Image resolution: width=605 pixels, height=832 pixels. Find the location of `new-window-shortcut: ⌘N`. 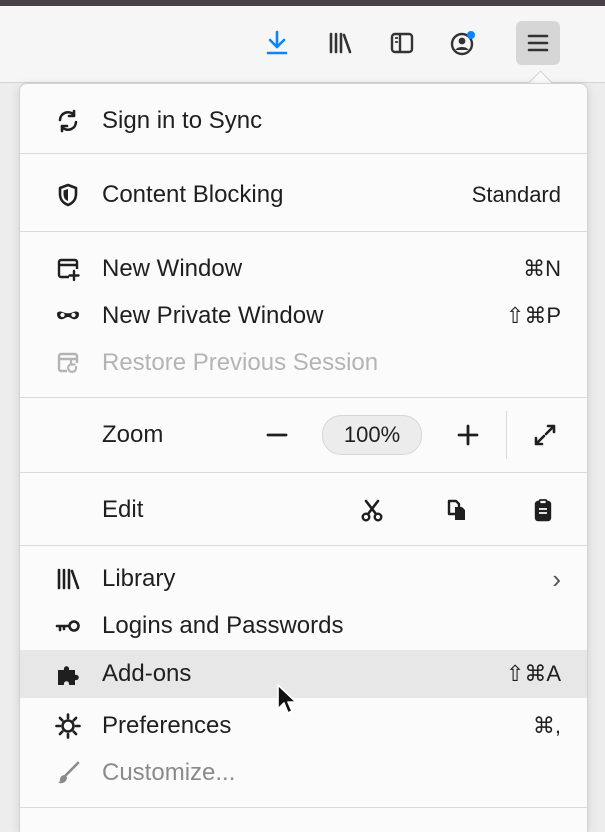

new-window-shortcut: ⌘N is located at coordinates (542, 268).